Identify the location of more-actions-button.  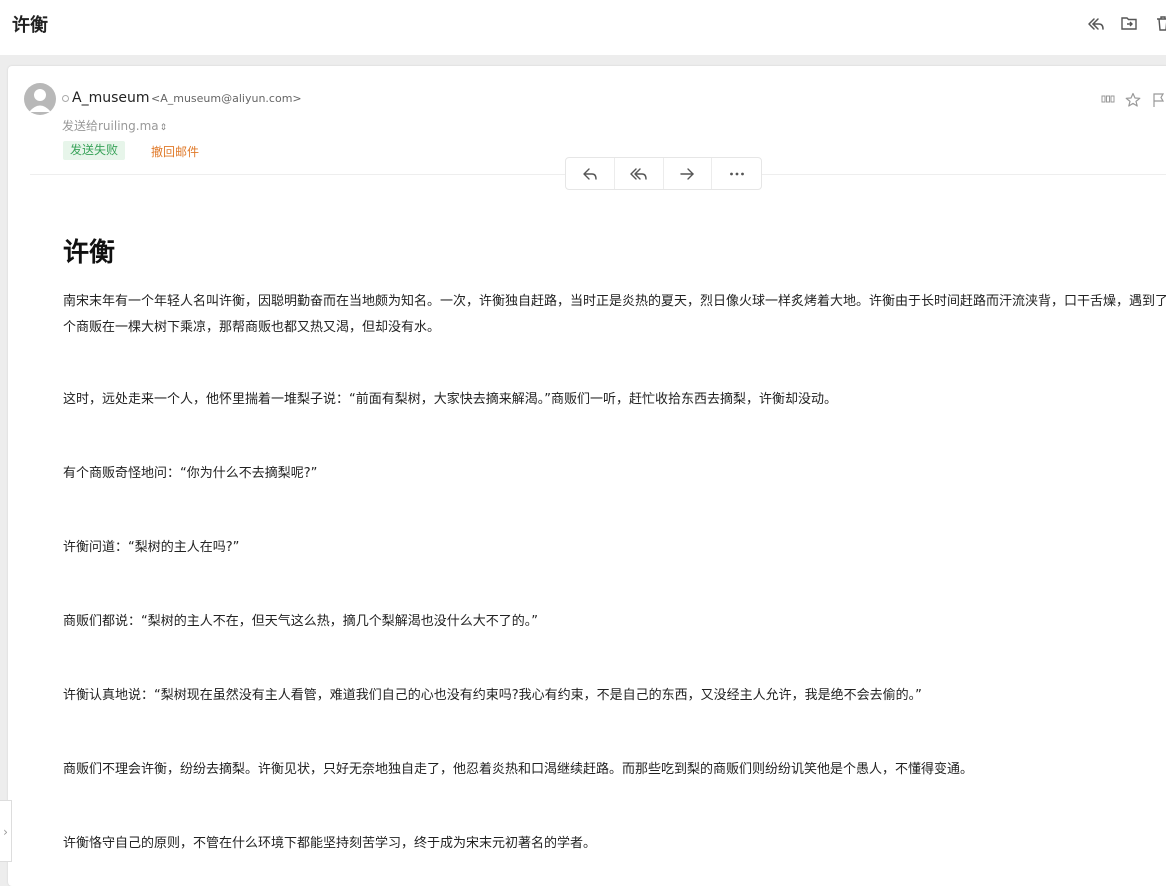
(736, 173).